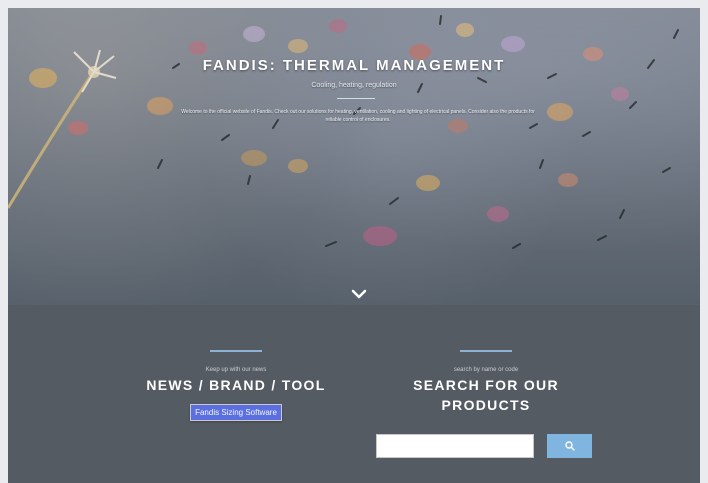 This screenshot has width=708, height=483. I want to click on sizing-software-link: Fandis Sizing Software, so click(236, 412).